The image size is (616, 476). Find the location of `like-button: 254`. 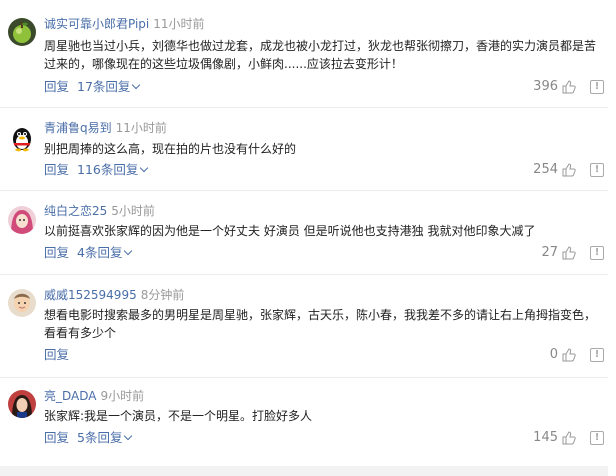

like-button: 254 is located at coordinates (554, 170).